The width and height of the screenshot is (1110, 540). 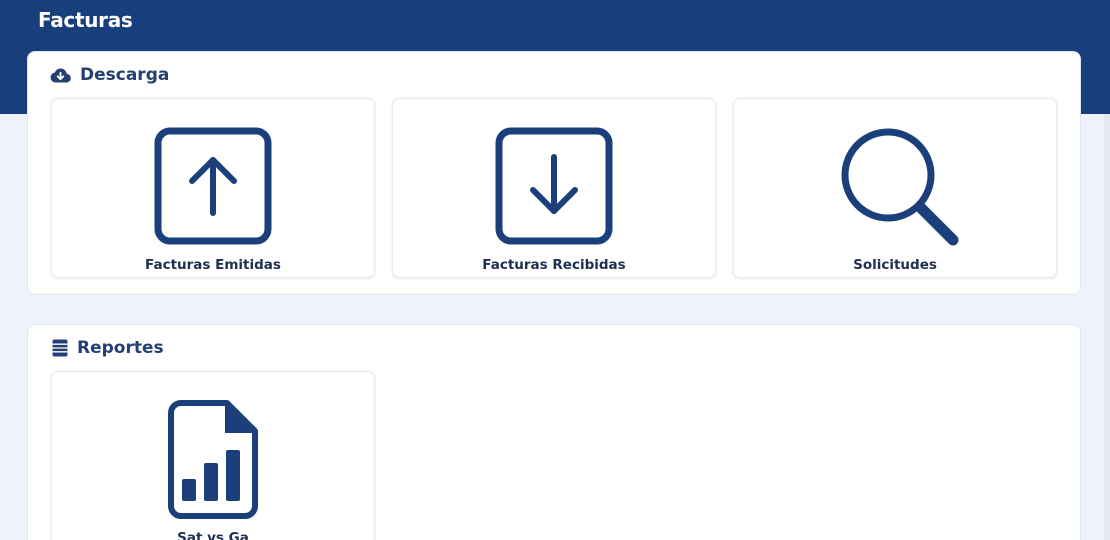 I want to click on file-chart-icon, so click(x=213, y=459).